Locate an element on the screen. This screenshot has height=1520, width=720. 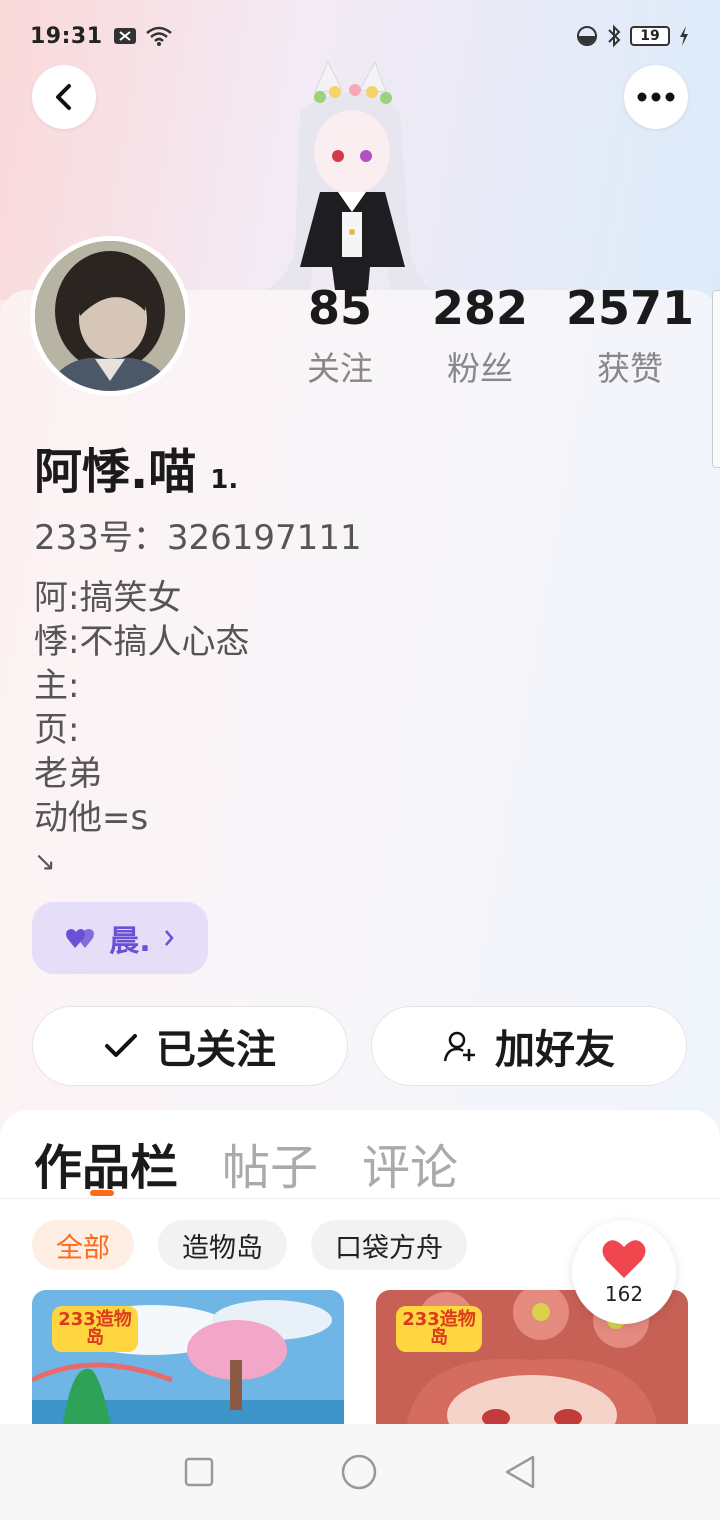
more-dots-icon is located at coordinates (656, 97).